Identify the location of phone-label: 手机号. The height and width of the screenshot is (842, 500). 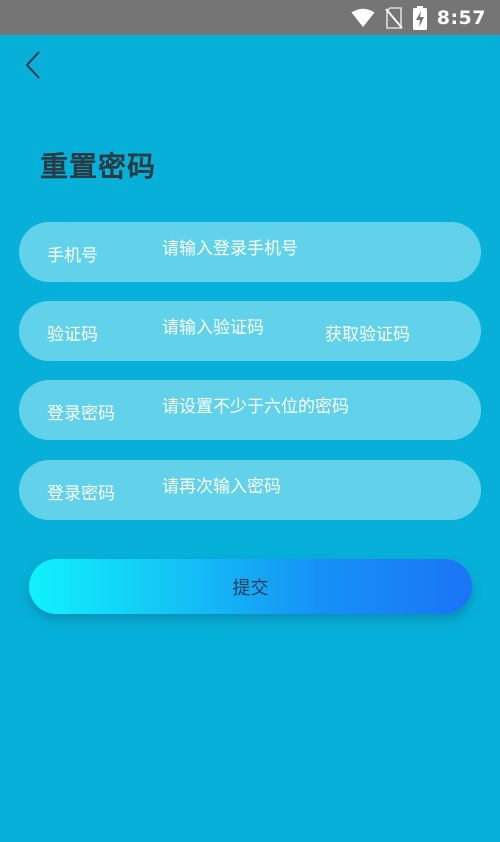
(72, 255).